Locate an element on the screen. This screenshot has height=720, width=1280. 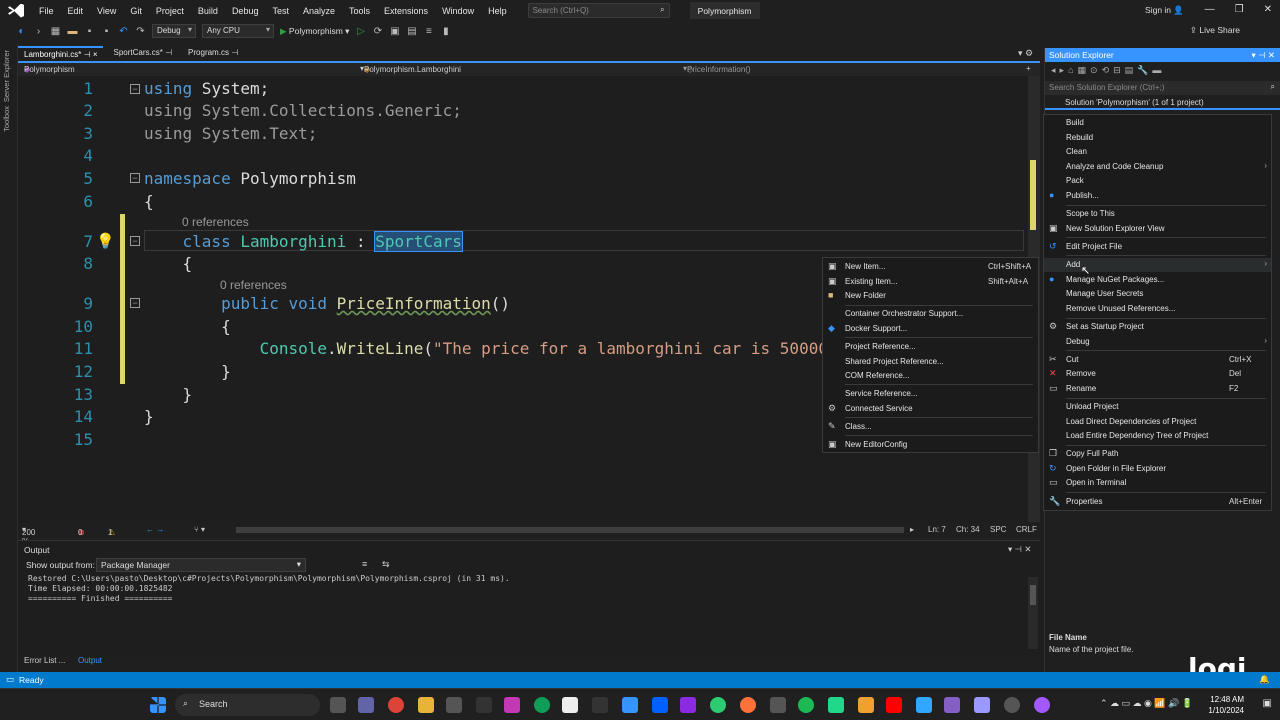
collapse-all-icon: ⊟ is located at coordinates (1119, 70).